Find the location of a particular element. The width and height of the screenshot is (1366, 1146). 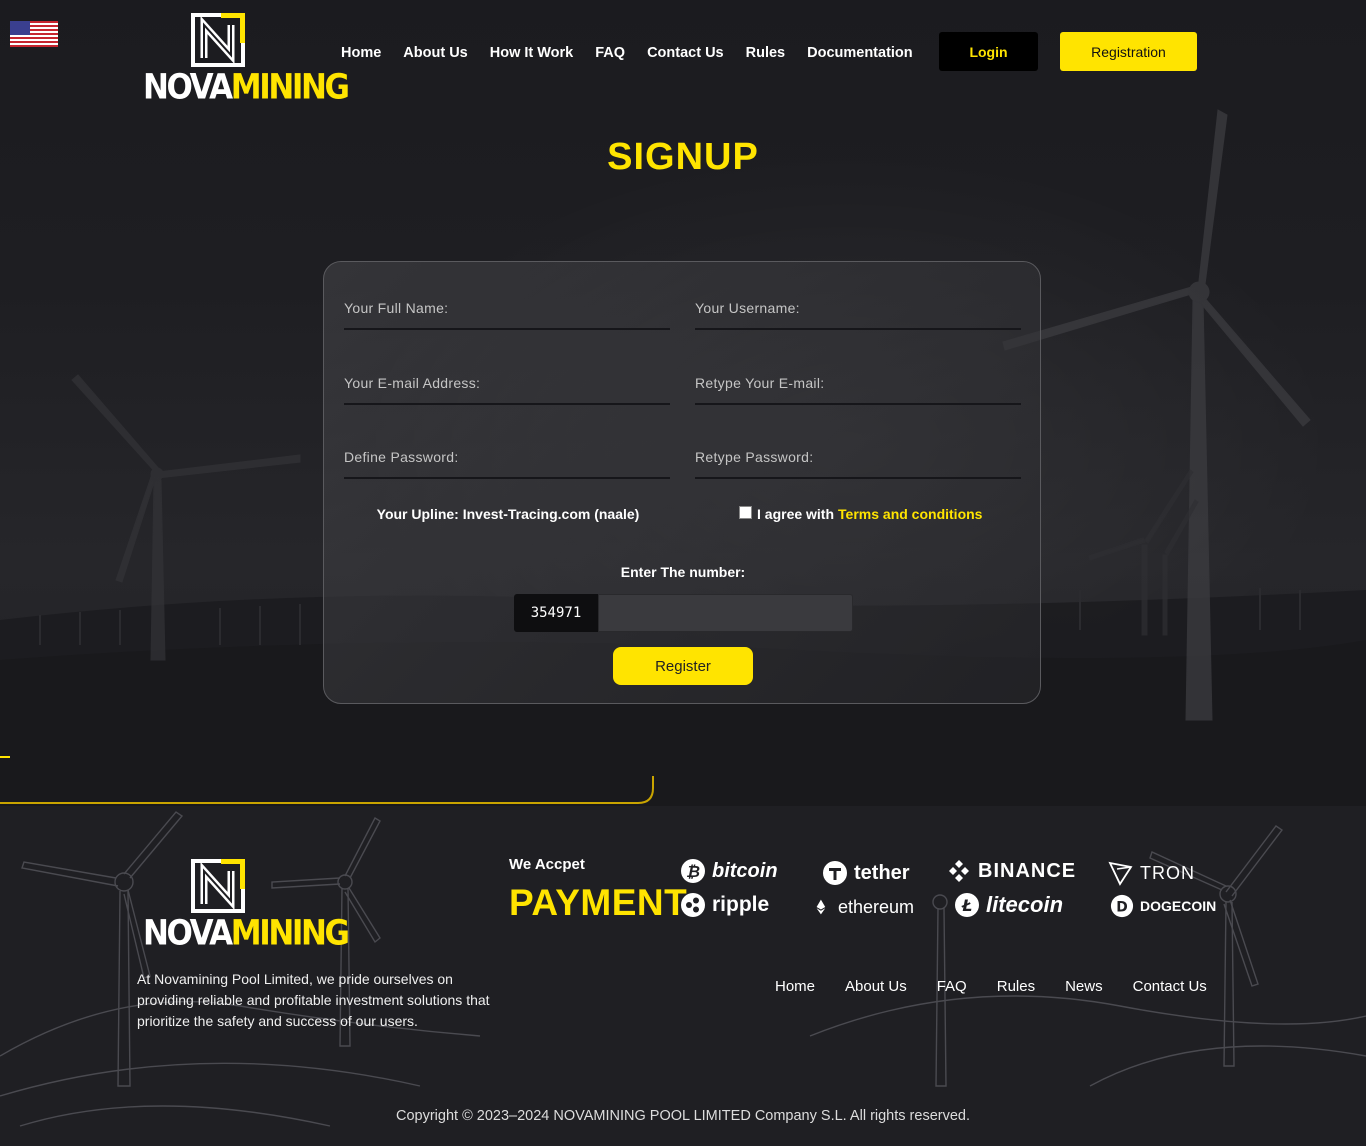

ripple-logo: ripple is located at coordinates (724, 905).